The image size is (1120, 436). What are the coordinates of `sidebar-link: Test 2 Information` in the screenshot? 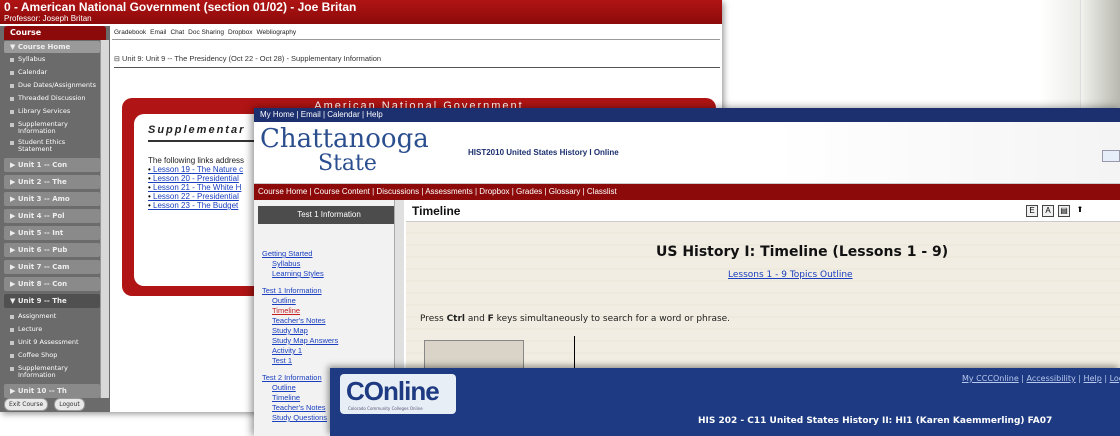 It's located at (300, 378).